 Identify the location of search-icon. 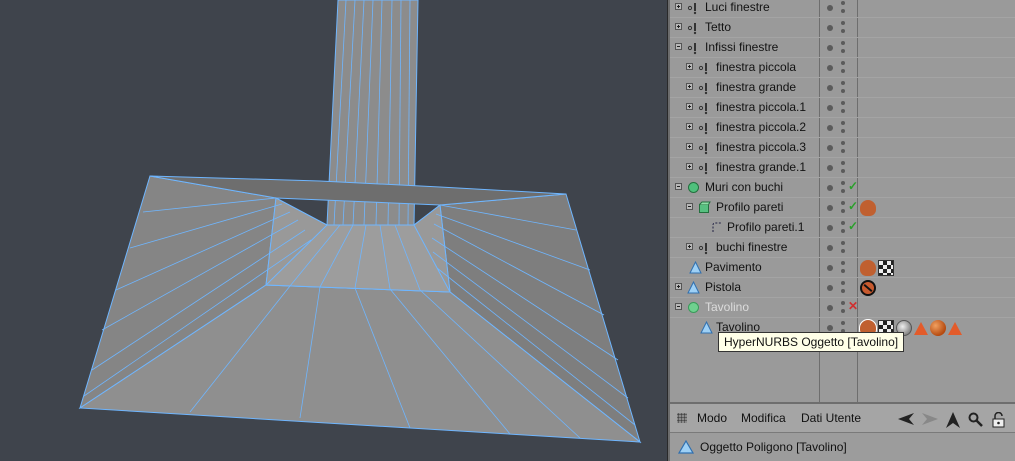
(975, 419).